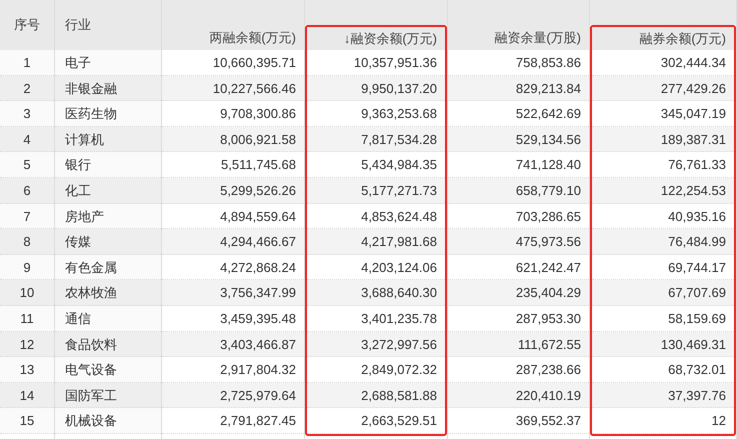 The image size is (737, 439). I want to click on table-cell: 3,688,640.30, so click(376, 293).